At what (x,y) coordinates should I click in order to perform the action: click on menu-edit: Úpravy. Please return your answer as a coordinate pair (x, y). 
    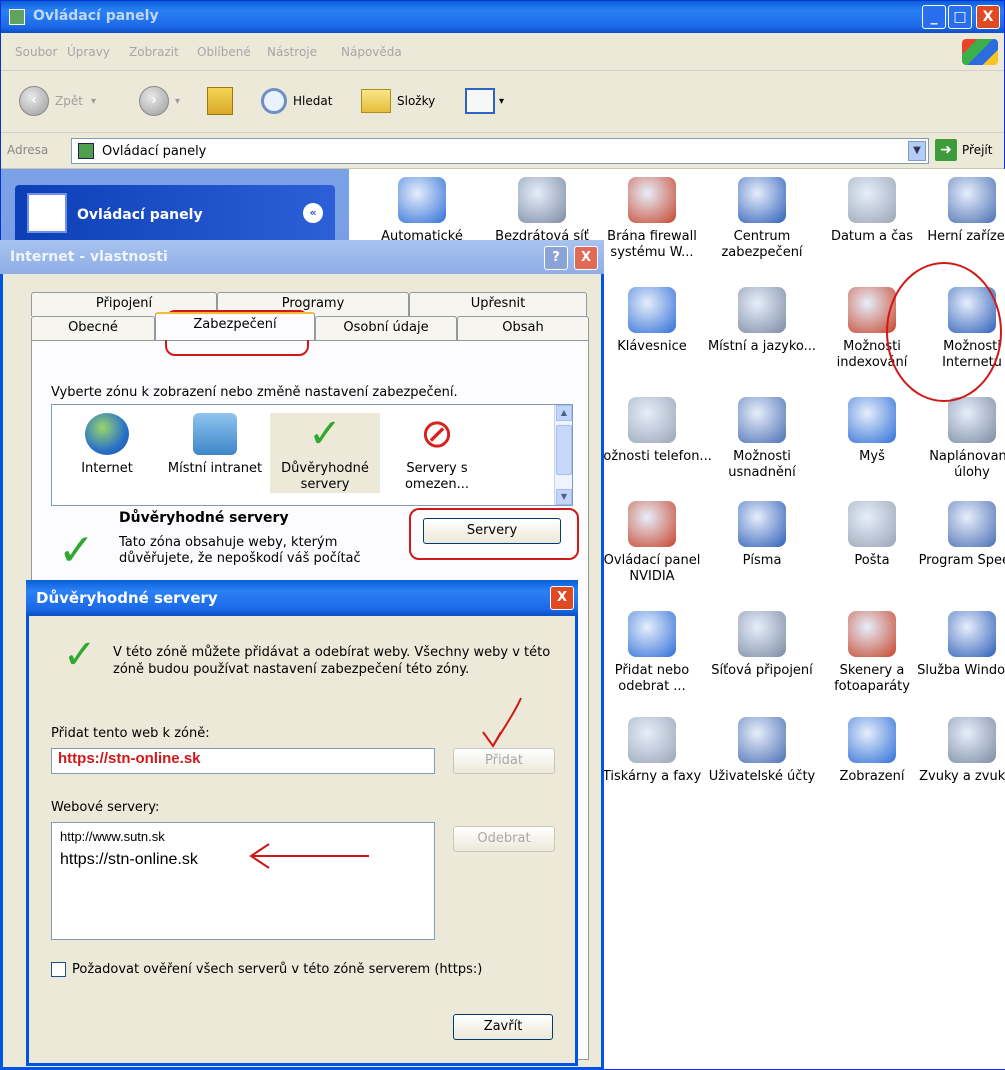
    Looking at the image, I should click on (88, 52).